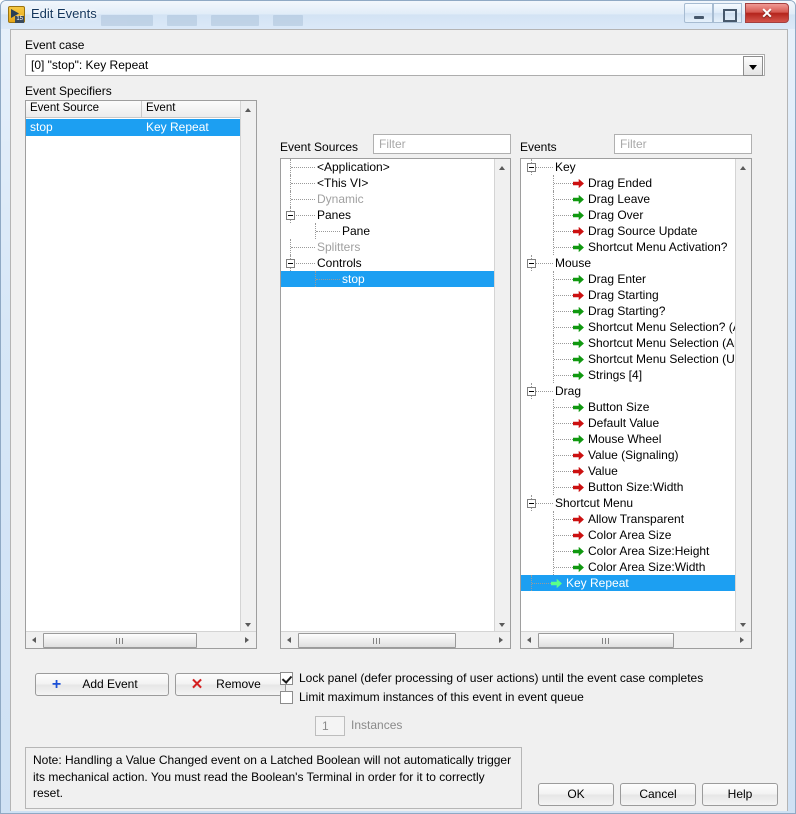 This screenshot has height=814, width=796. What do you see at coordinates (628, 231) in the screenshot?
I see `tree-item: Drag Source Update` at bounding box center [628, 231].